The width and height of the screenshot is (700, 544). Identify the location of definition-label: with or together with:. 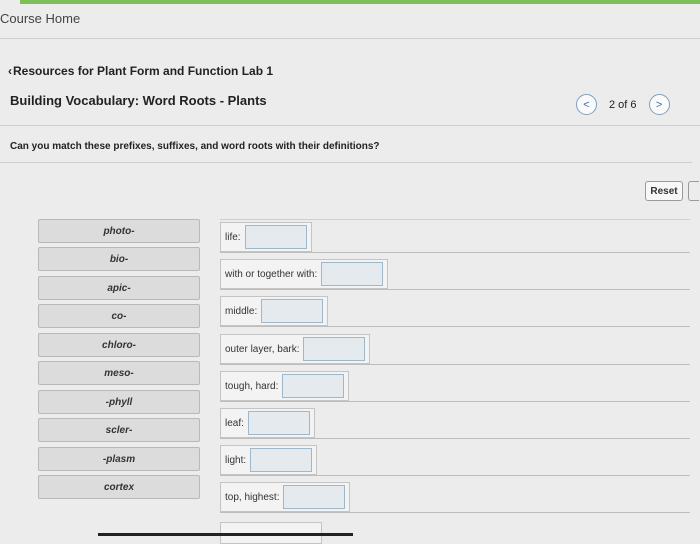
(271, 274).